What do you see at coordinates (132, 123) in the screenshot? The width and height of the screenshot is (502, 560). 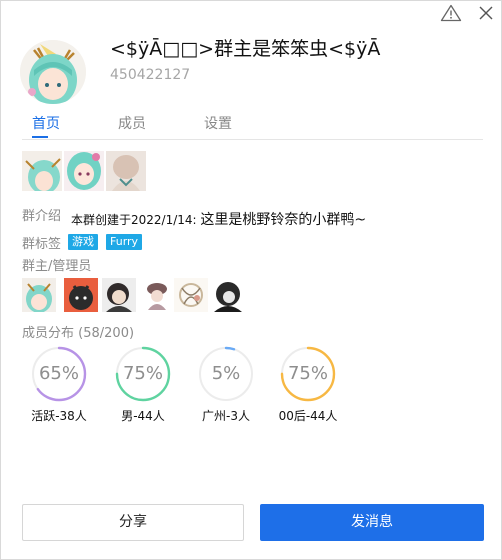 I see `tab-members: 成员` at bounding box center [132, 123].